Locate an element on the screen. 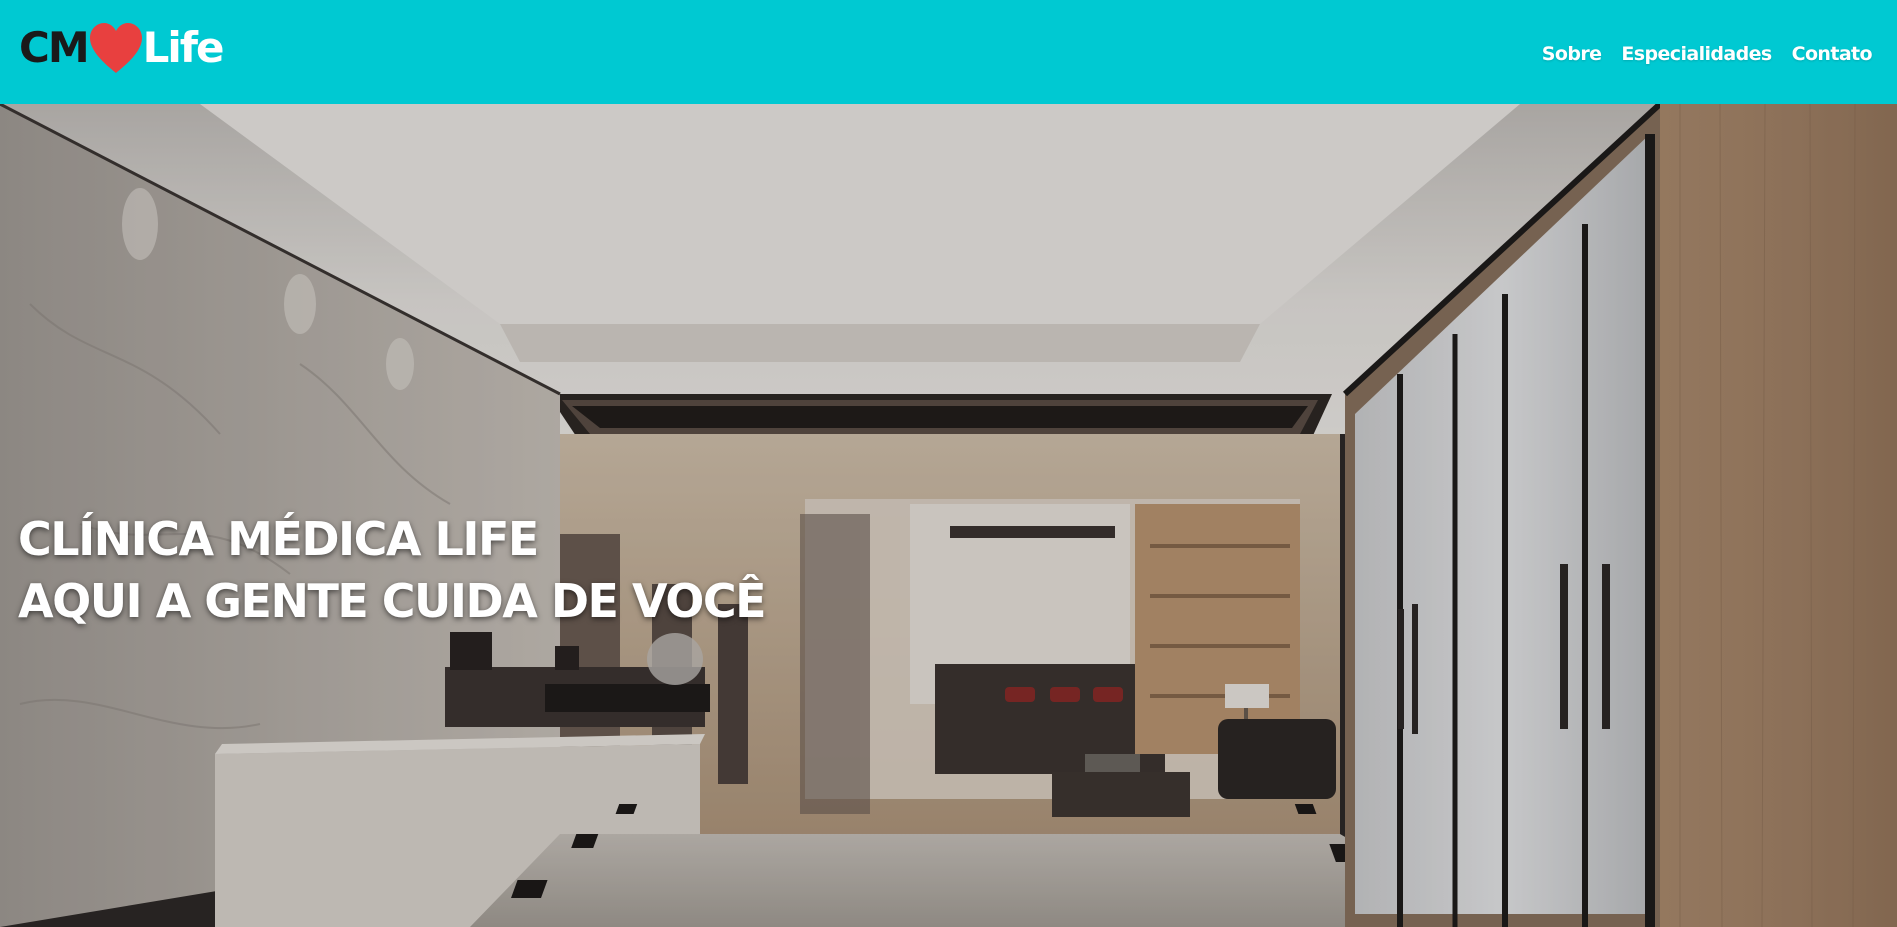  site-header: CM Life Sobre Especialidades Contato is located at coordinates (948, 52).